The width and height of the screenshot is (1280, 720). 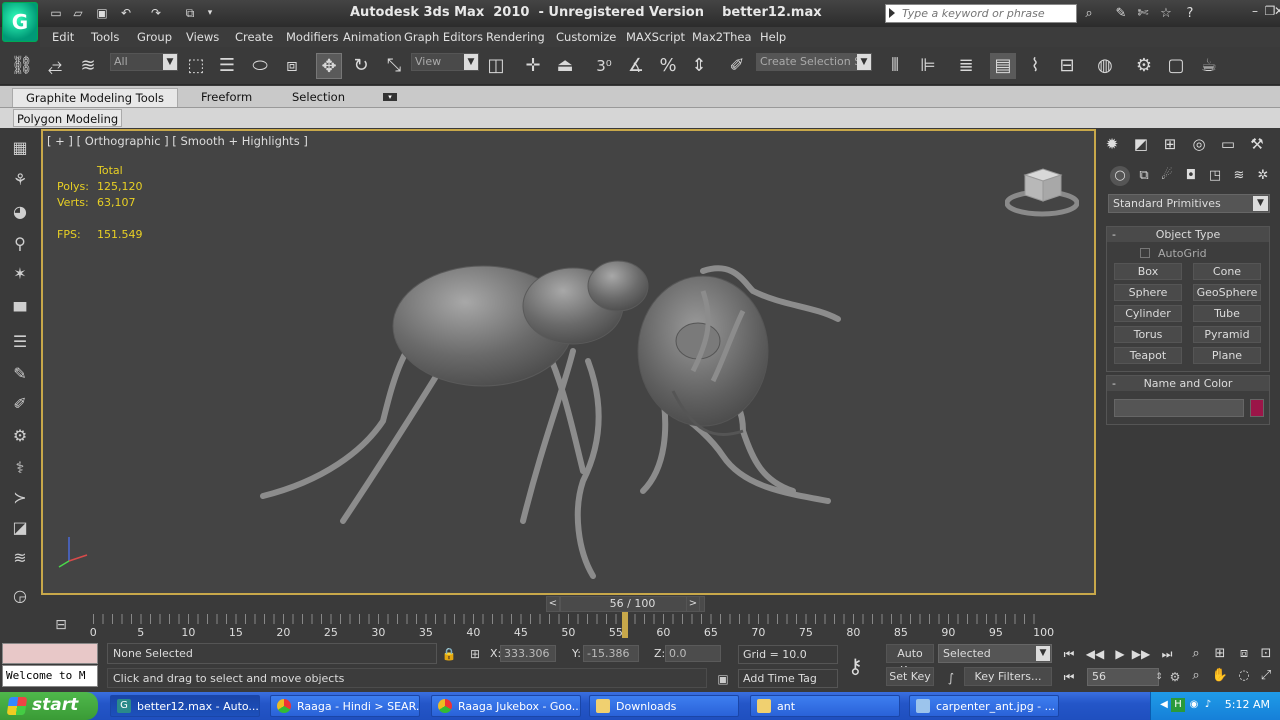 What do you see at coordinates (632, 604) in the screenshot?
I see `time-slider-thumb: 56 / 100` at bounding box center [632, 604].